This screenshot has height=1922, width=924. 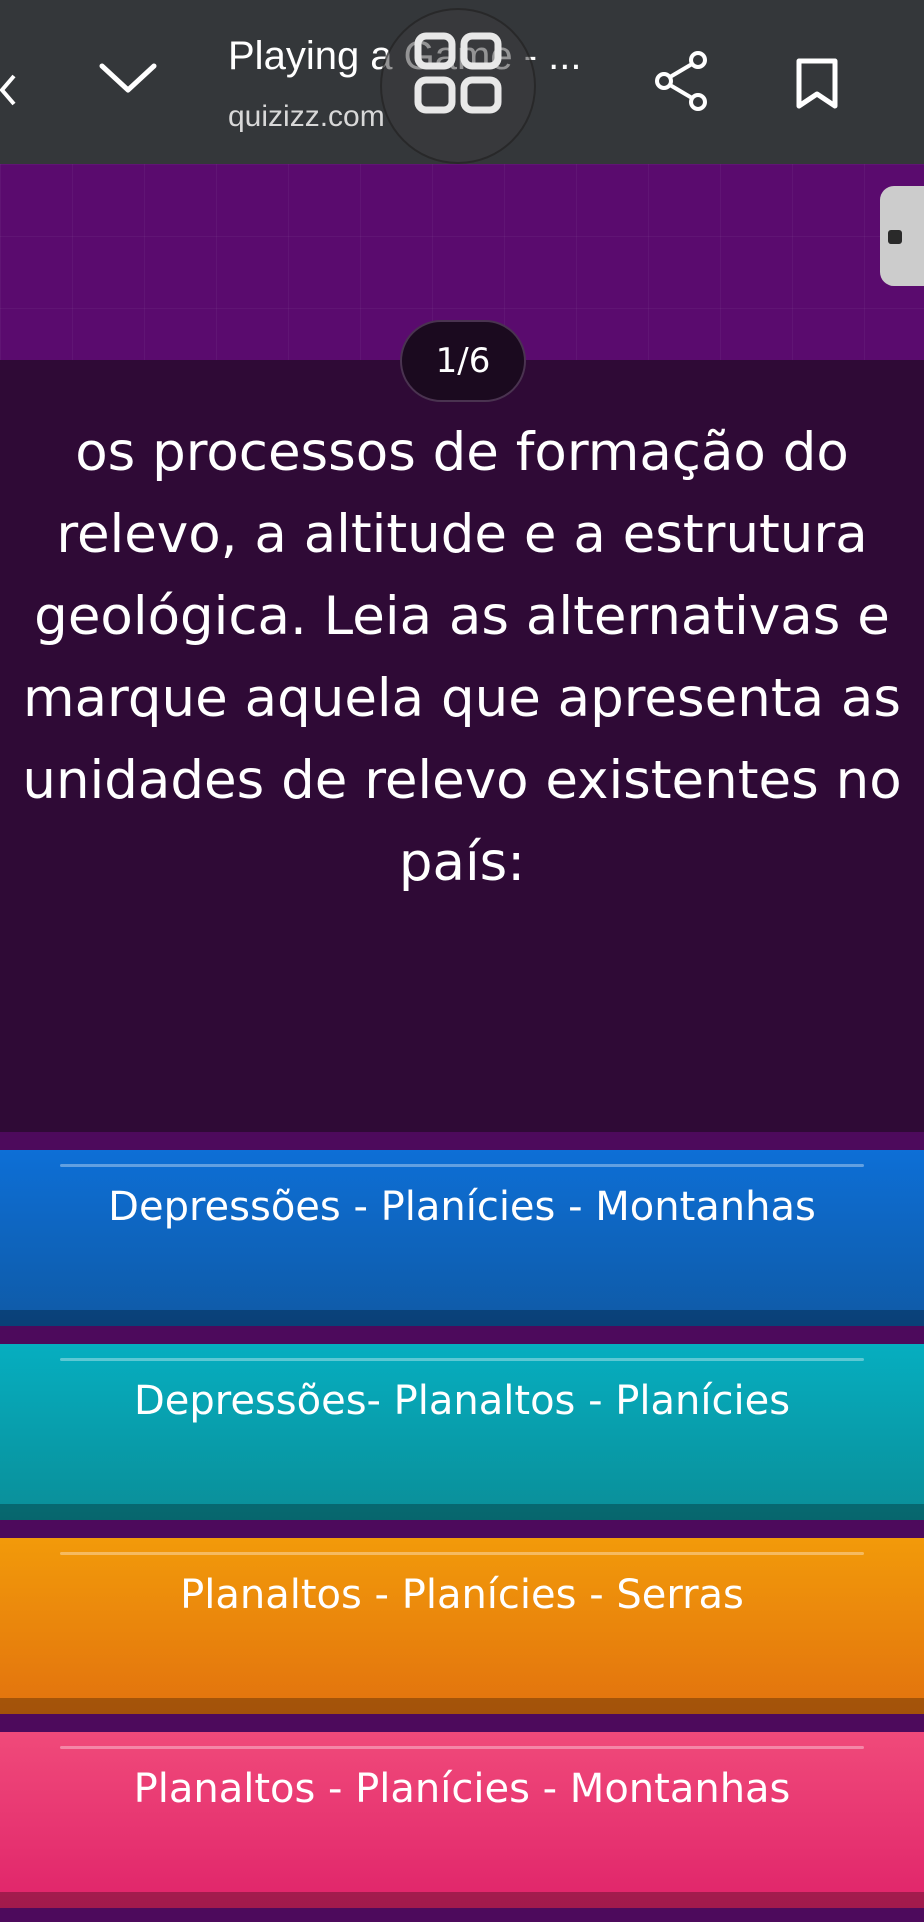 I want to click on answer-option-4: Planaltos - Planícies - Montanhas, so click(x=462, y=1820).